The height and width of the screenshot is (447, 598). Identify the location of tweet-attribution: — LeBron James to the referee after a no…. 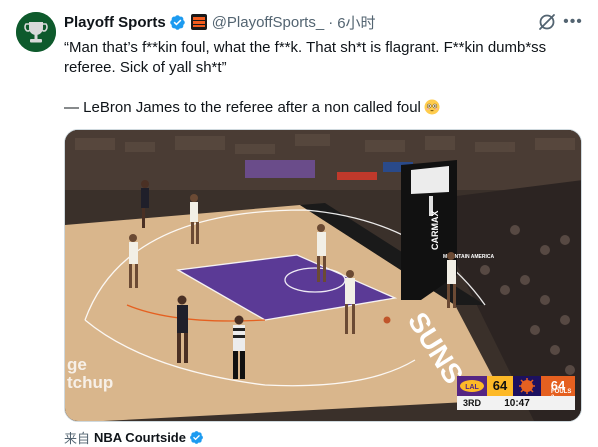
(319, 108).